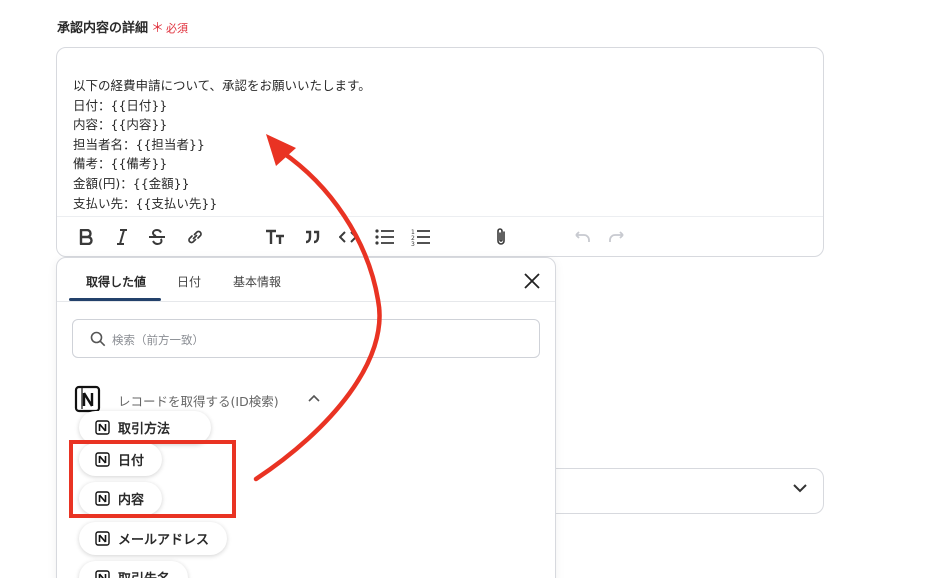 The height and width of the screenshot is (578, 928). What do you see at coordinates (275, 237) in the screenshot?
I see `text-size-icon` at bounding box center [275, 237].